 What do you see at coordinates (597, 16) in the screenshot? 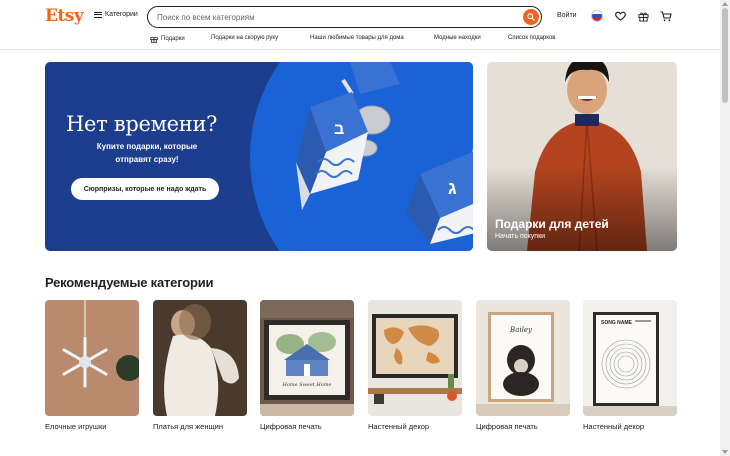
I see `region-flag-icon` at bounding box center [597, 16].